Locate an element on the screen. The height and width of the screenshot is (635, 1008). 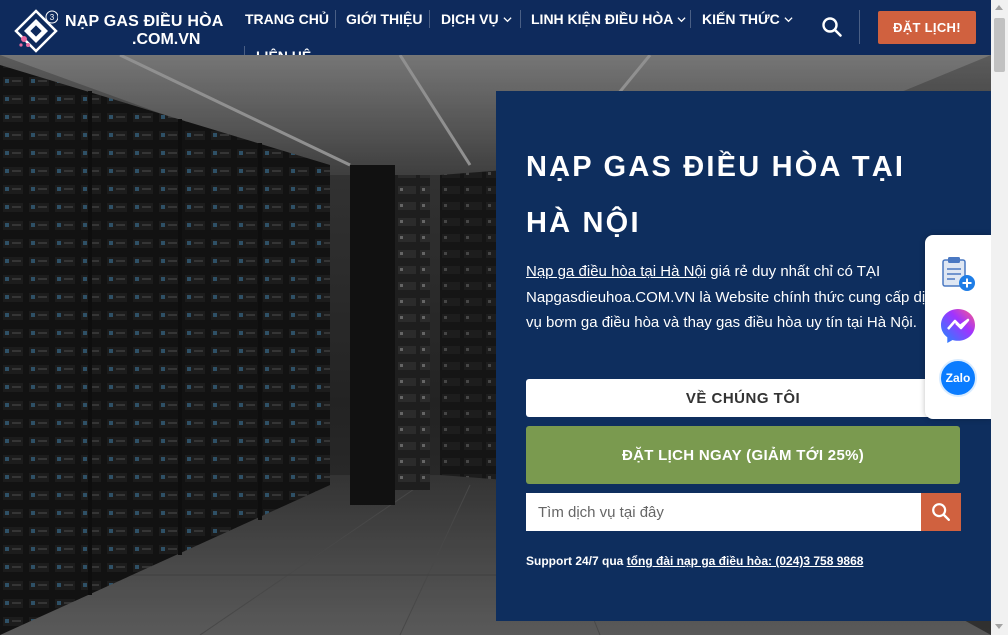
nav-item-home: TRANG CHỦ is located at coordinates (287, 19).